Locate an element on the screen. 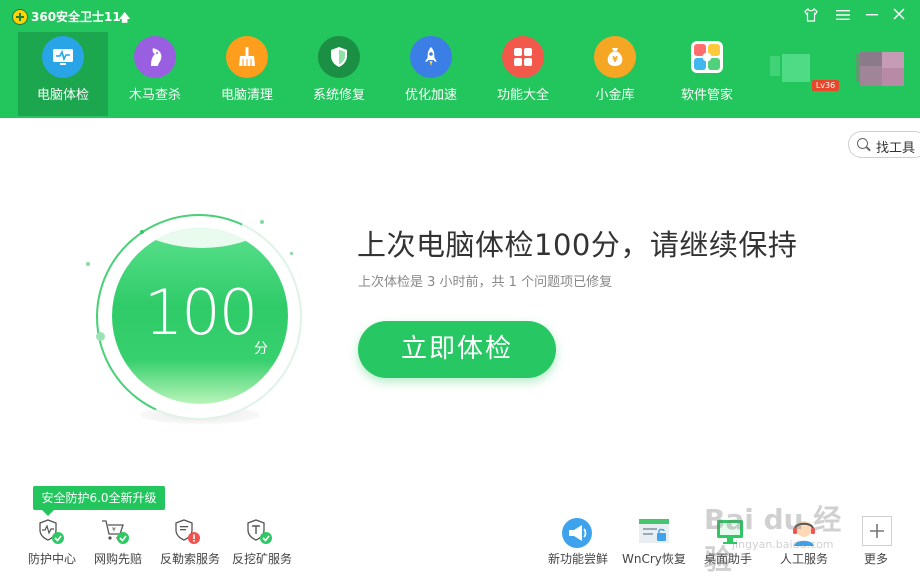  bottom-label: 更多 is located at coordinates (876, 559).